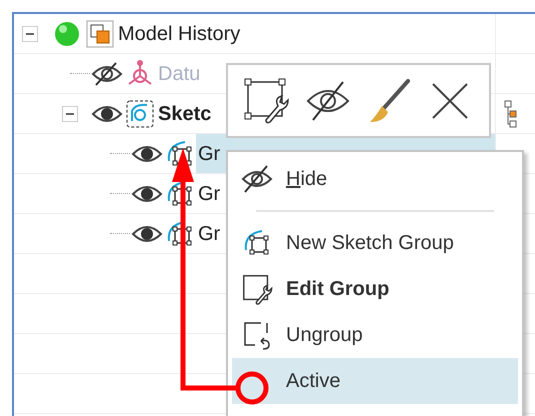 The height and width of the screenshot is (416, 535). I want to click on status-ball-icon, so click(67, 34).